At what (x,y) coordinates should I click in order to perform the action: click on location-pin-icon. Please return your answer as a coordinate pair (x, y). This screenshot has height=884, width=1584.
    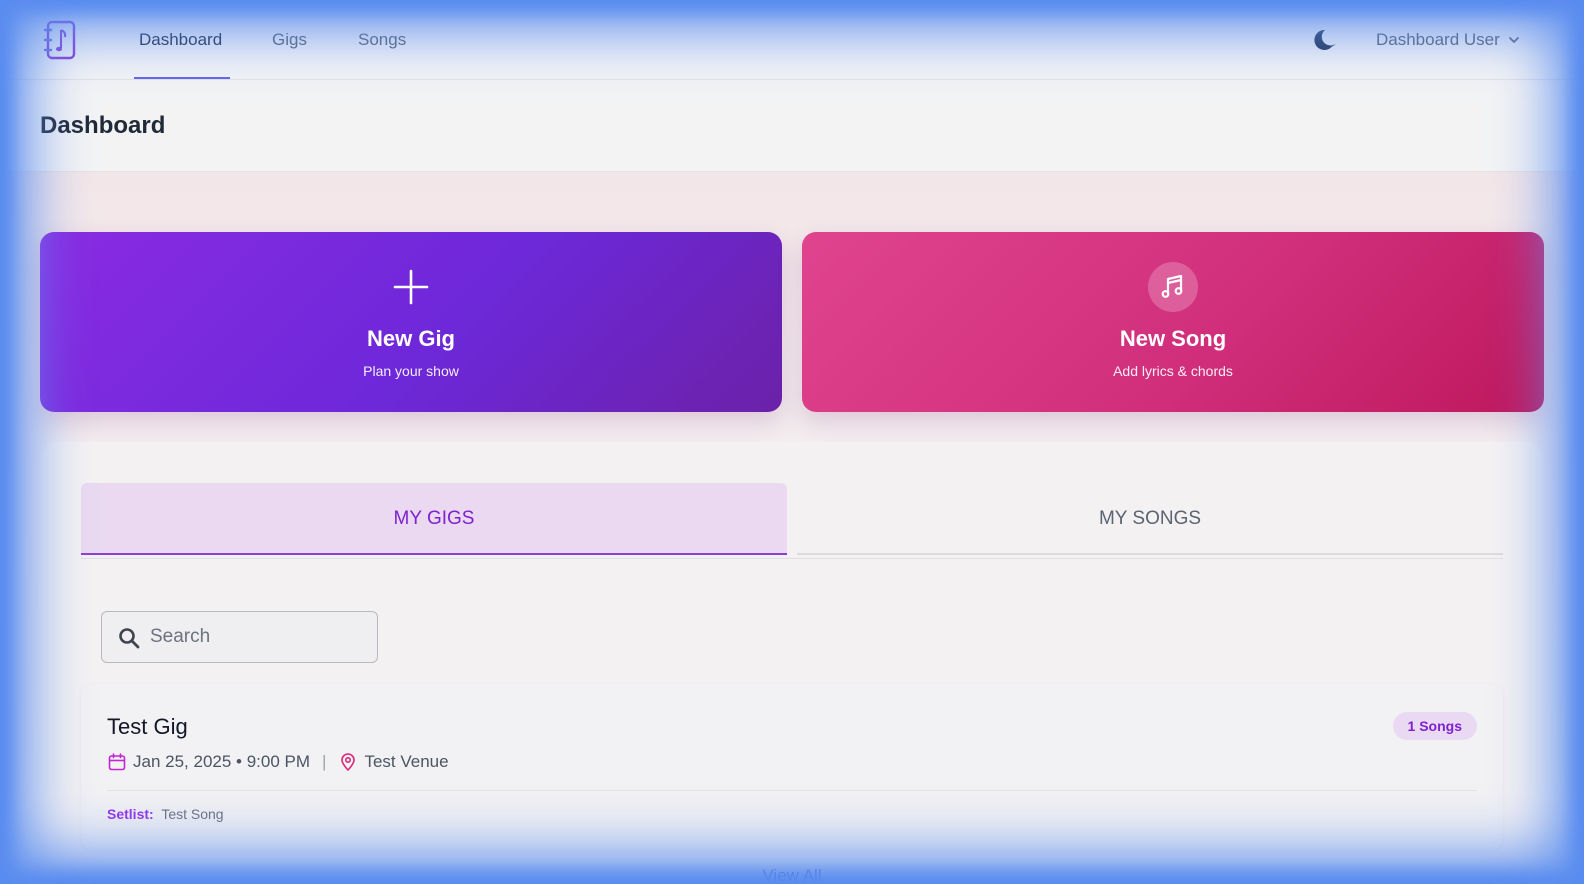
    Looking at the image, I should click on (348, 762).